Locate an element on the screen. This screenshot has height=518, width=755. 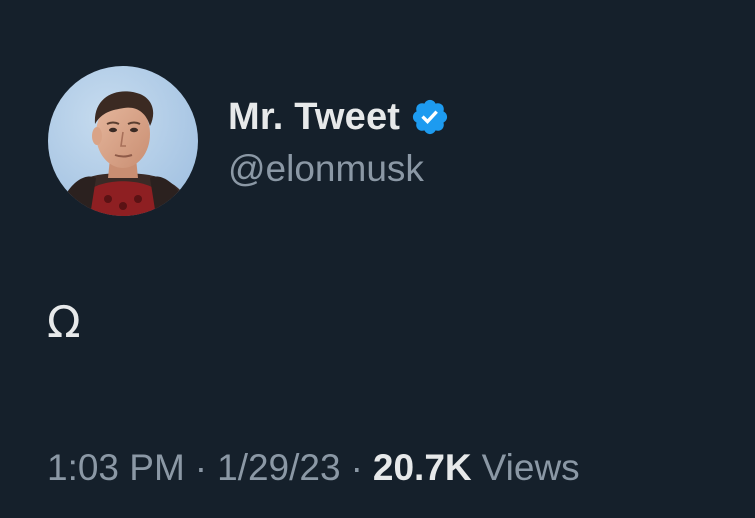
tweet-date: 1/29/23 is located at coordinates (278, 468).